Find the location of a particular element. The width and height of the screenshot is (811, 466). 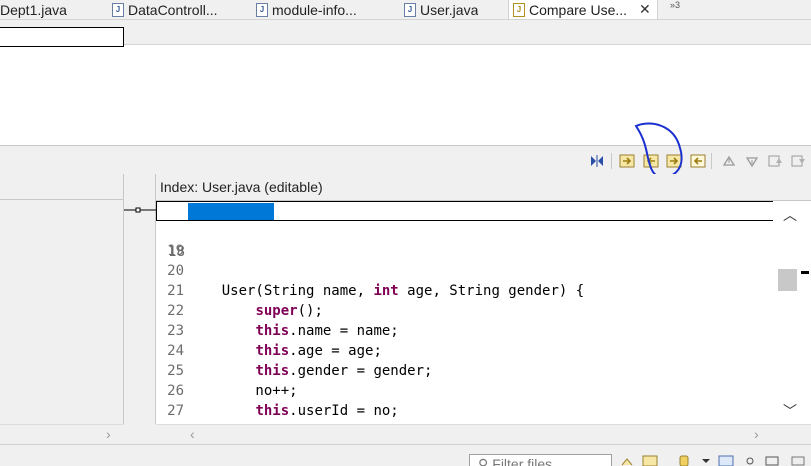

tab-overflow-indicator: »3 is located at coordinates (675, 5).